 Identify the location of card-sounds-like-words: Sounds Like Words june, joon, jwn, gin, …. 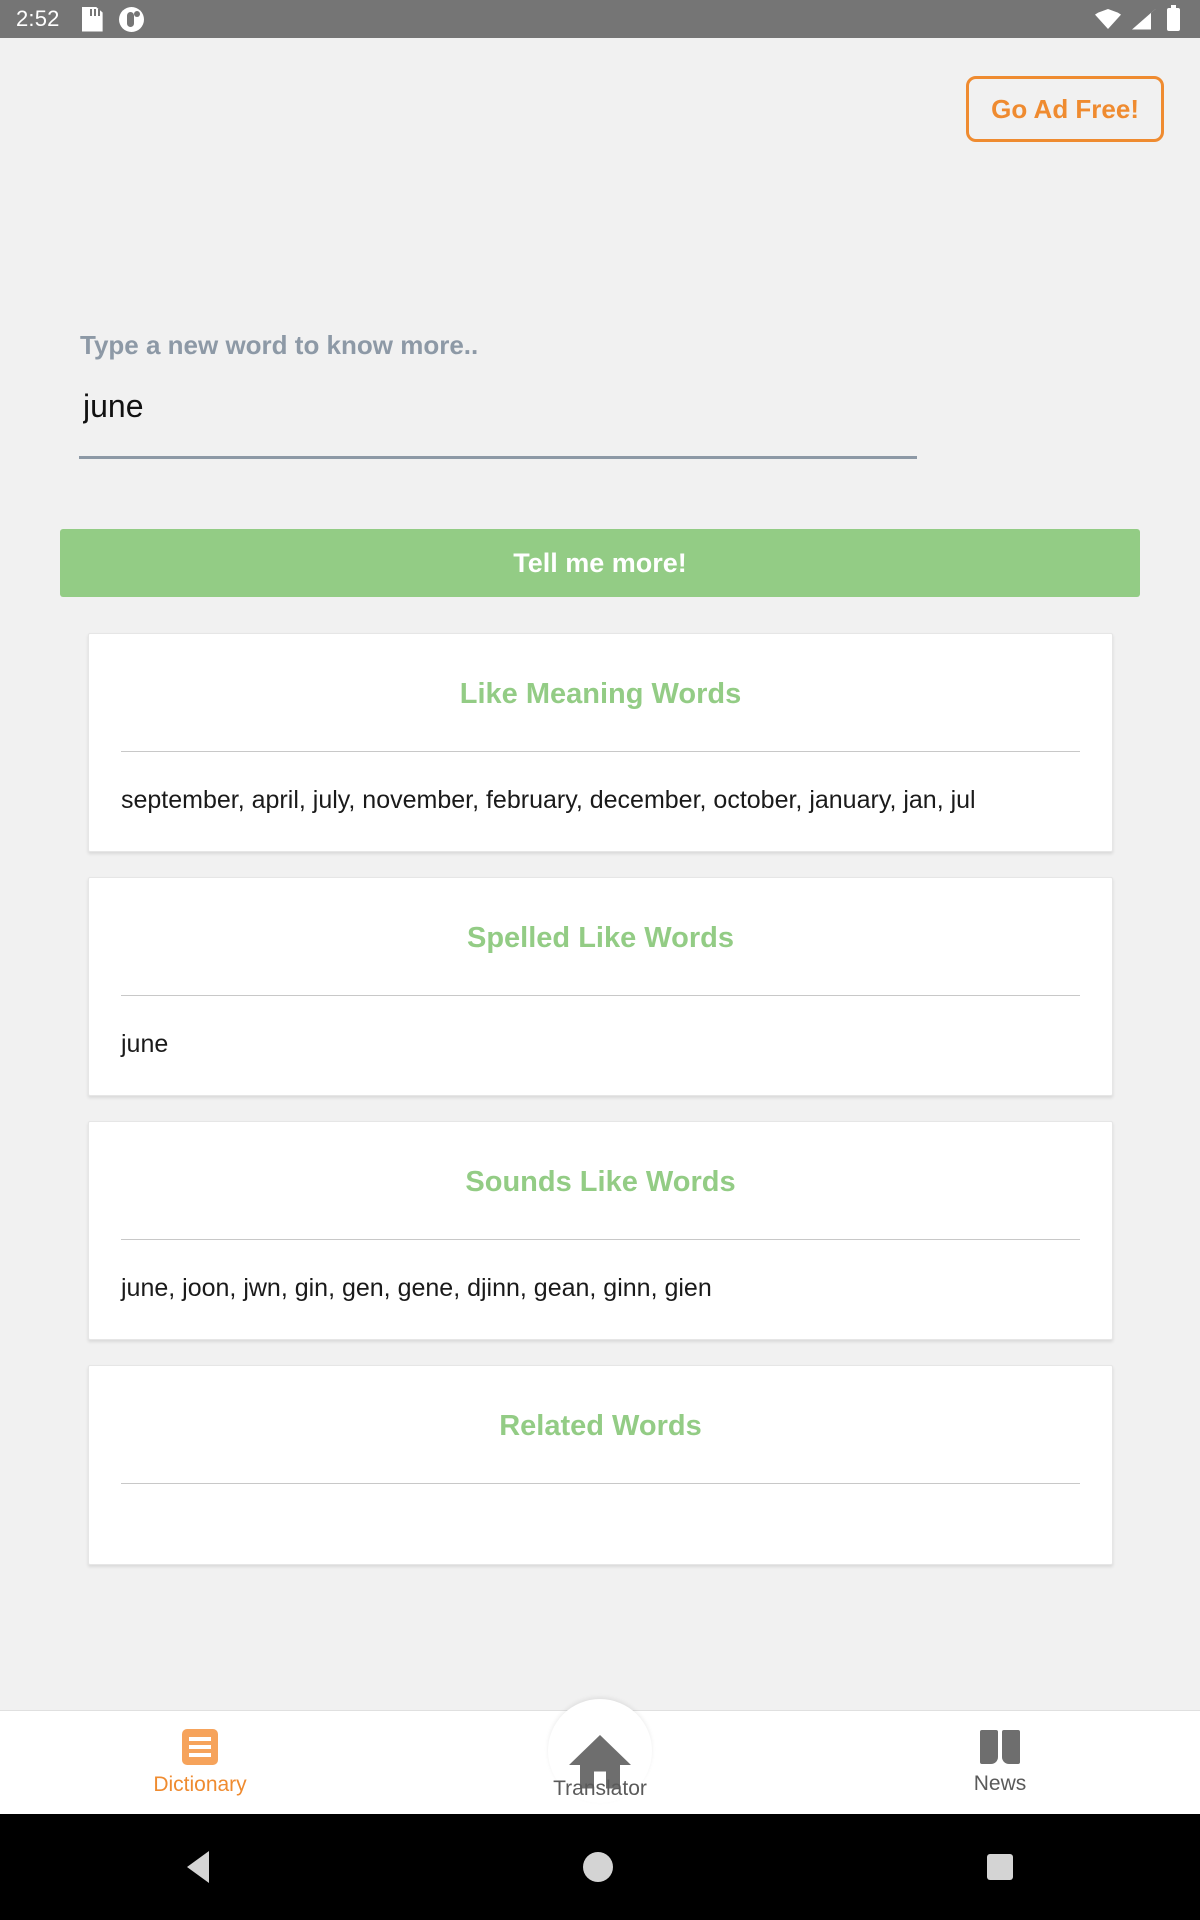
(600, 1230).